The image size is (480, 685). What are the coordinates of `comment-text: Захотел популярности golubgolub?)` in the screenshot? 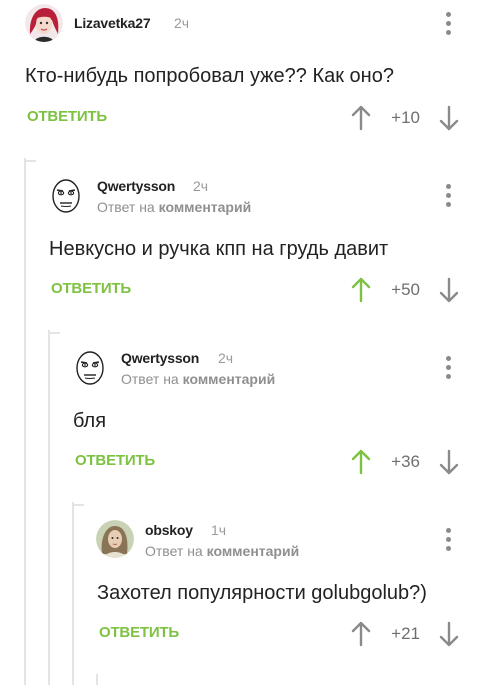 It's located at (262, 593).